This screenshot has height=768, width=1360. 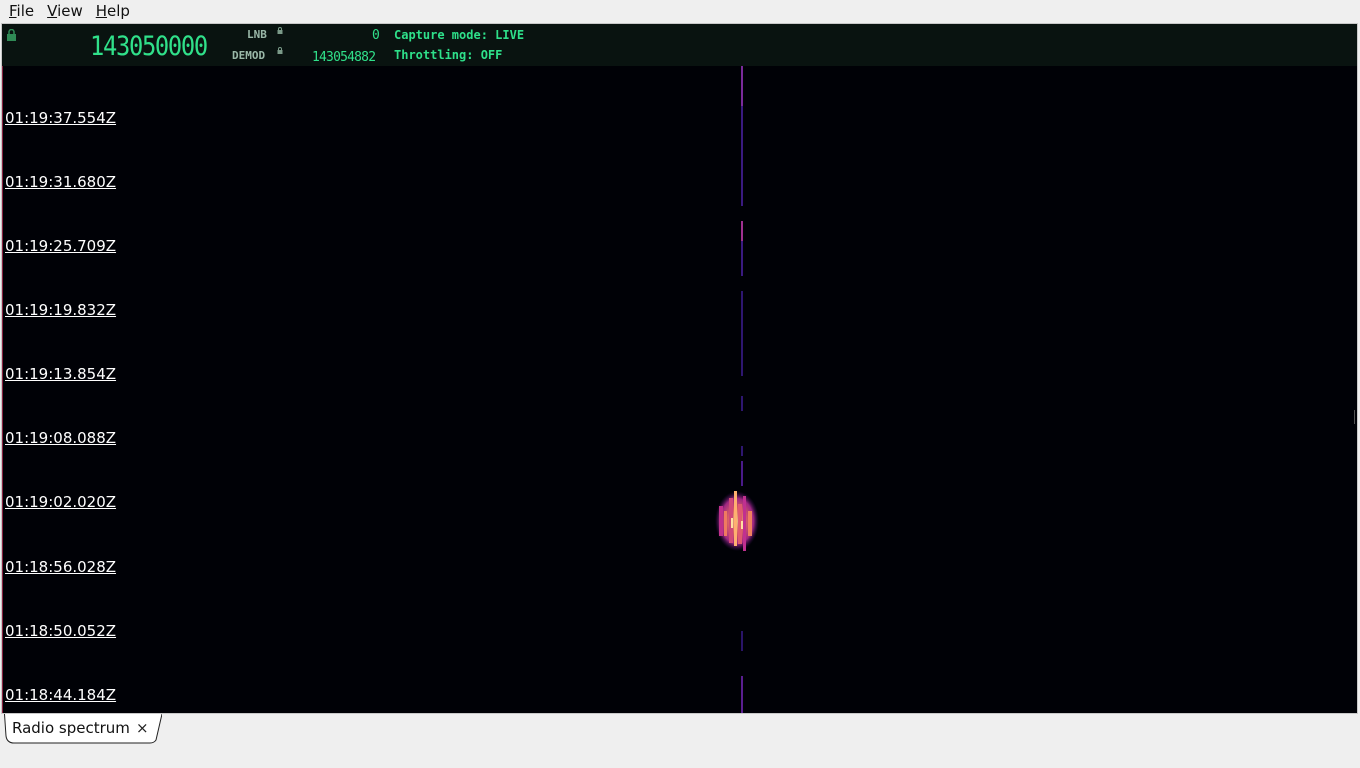 What do you see at coordinates (60, 438) in the screenshot?
I see `timestamp-label: 01:19:08.088Z` at bounding box center [60, 438].